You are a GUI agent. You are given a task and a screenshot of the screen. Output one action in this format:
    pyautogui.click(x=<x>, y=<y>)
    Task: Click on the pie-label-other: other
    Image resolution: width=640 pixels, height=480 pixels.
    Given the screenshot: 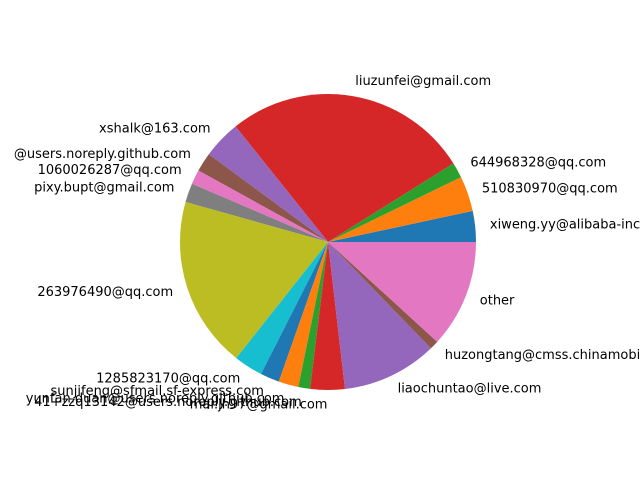 What is the action you would take?
    pyautogui.click(x=497, y=300)
    